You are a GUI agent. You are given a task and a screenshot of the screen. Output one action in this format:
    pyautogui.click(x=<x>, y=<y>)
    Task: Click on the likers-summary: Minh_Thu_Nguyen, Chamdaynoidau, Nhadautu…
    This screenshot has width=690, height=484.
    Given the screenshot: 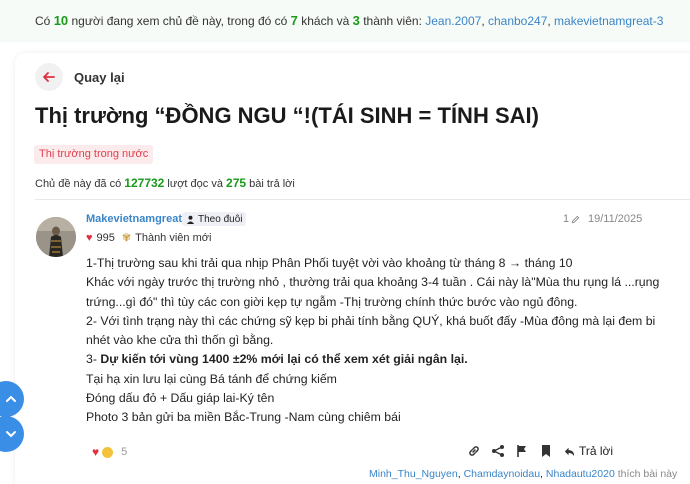 What is the action you would take?
    pyautogui.click(x=523, y=474)
    